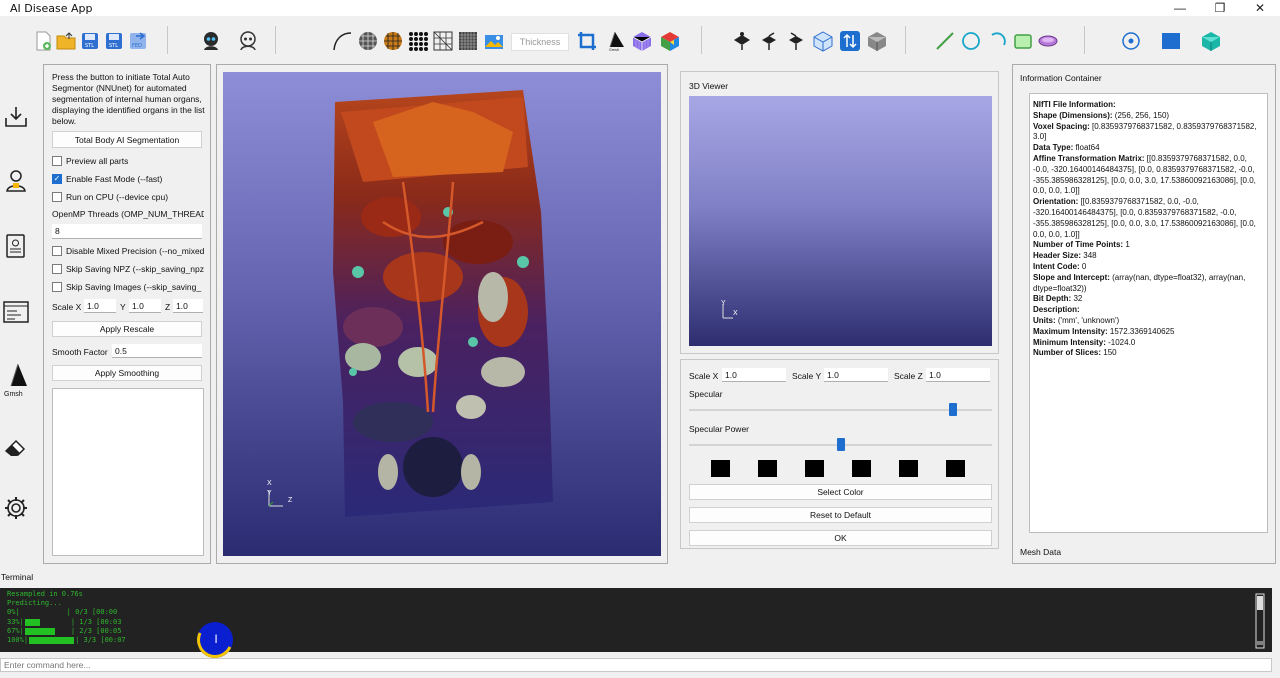 The height and width of the screenshot is (678, 1280). What do you see at coordinates (840, 444) in the screenshot?
I see `specular-power-slider-handle` at bounding box center [840, 444].